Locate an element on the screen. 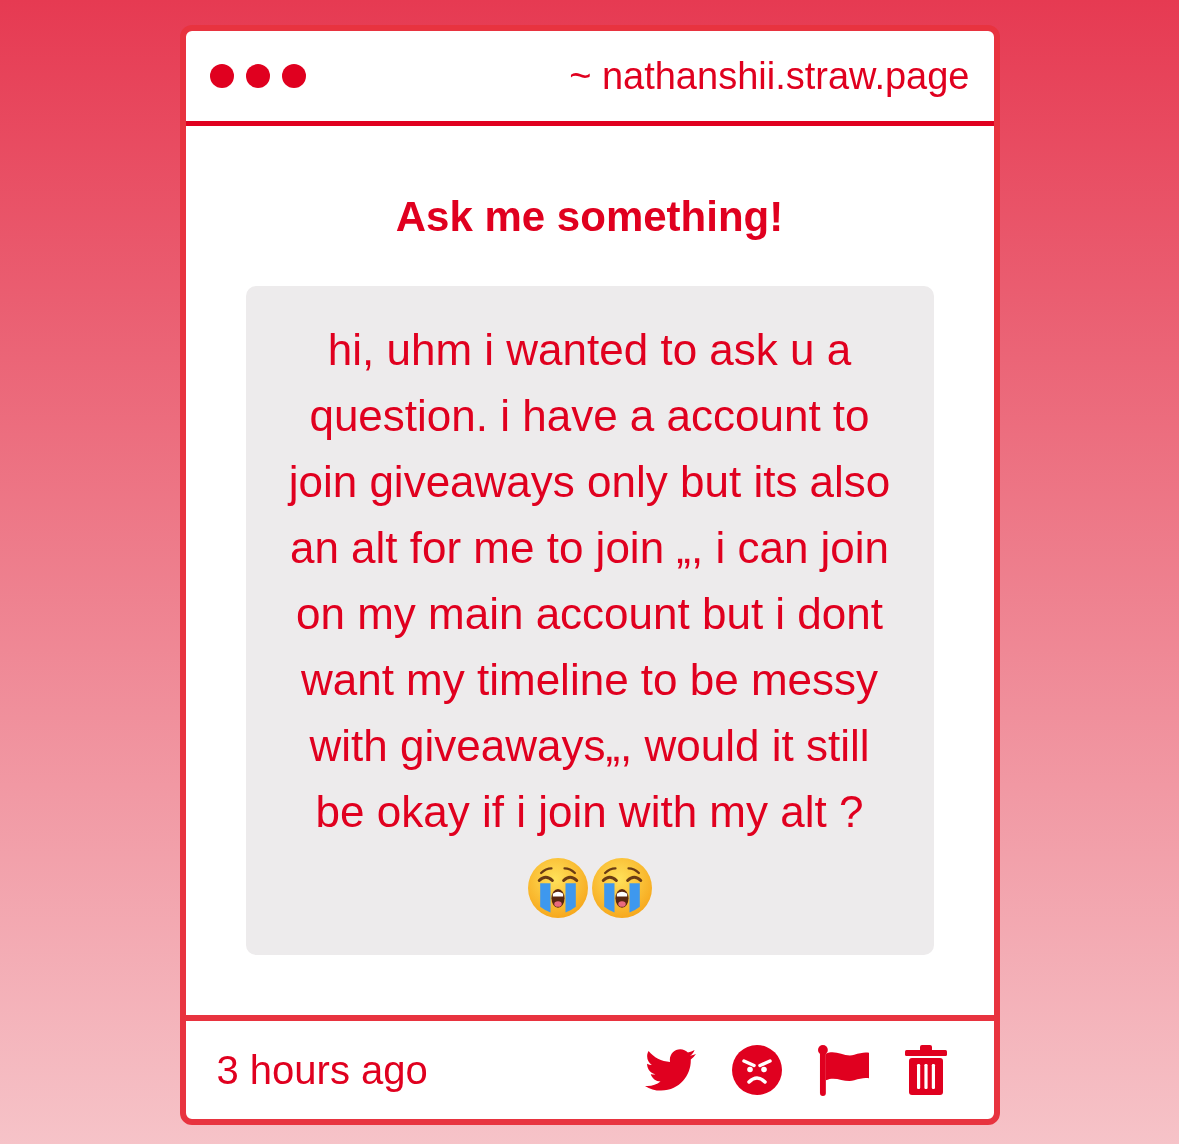 Image resolution: width=1179 pixels, height=1144 pixels. react-button is located at coordinates (756, 1070).